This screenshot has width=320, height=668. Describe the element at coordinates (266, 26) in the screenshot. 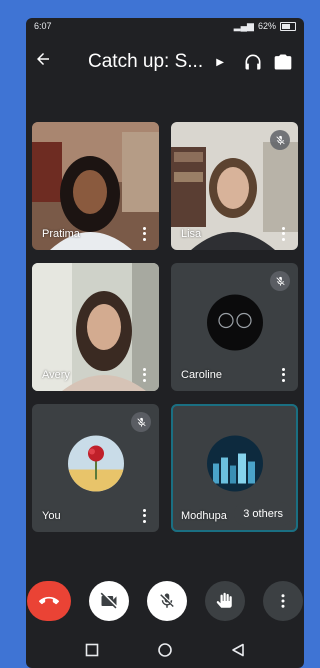

I see `battery-level: 62%` at that location.